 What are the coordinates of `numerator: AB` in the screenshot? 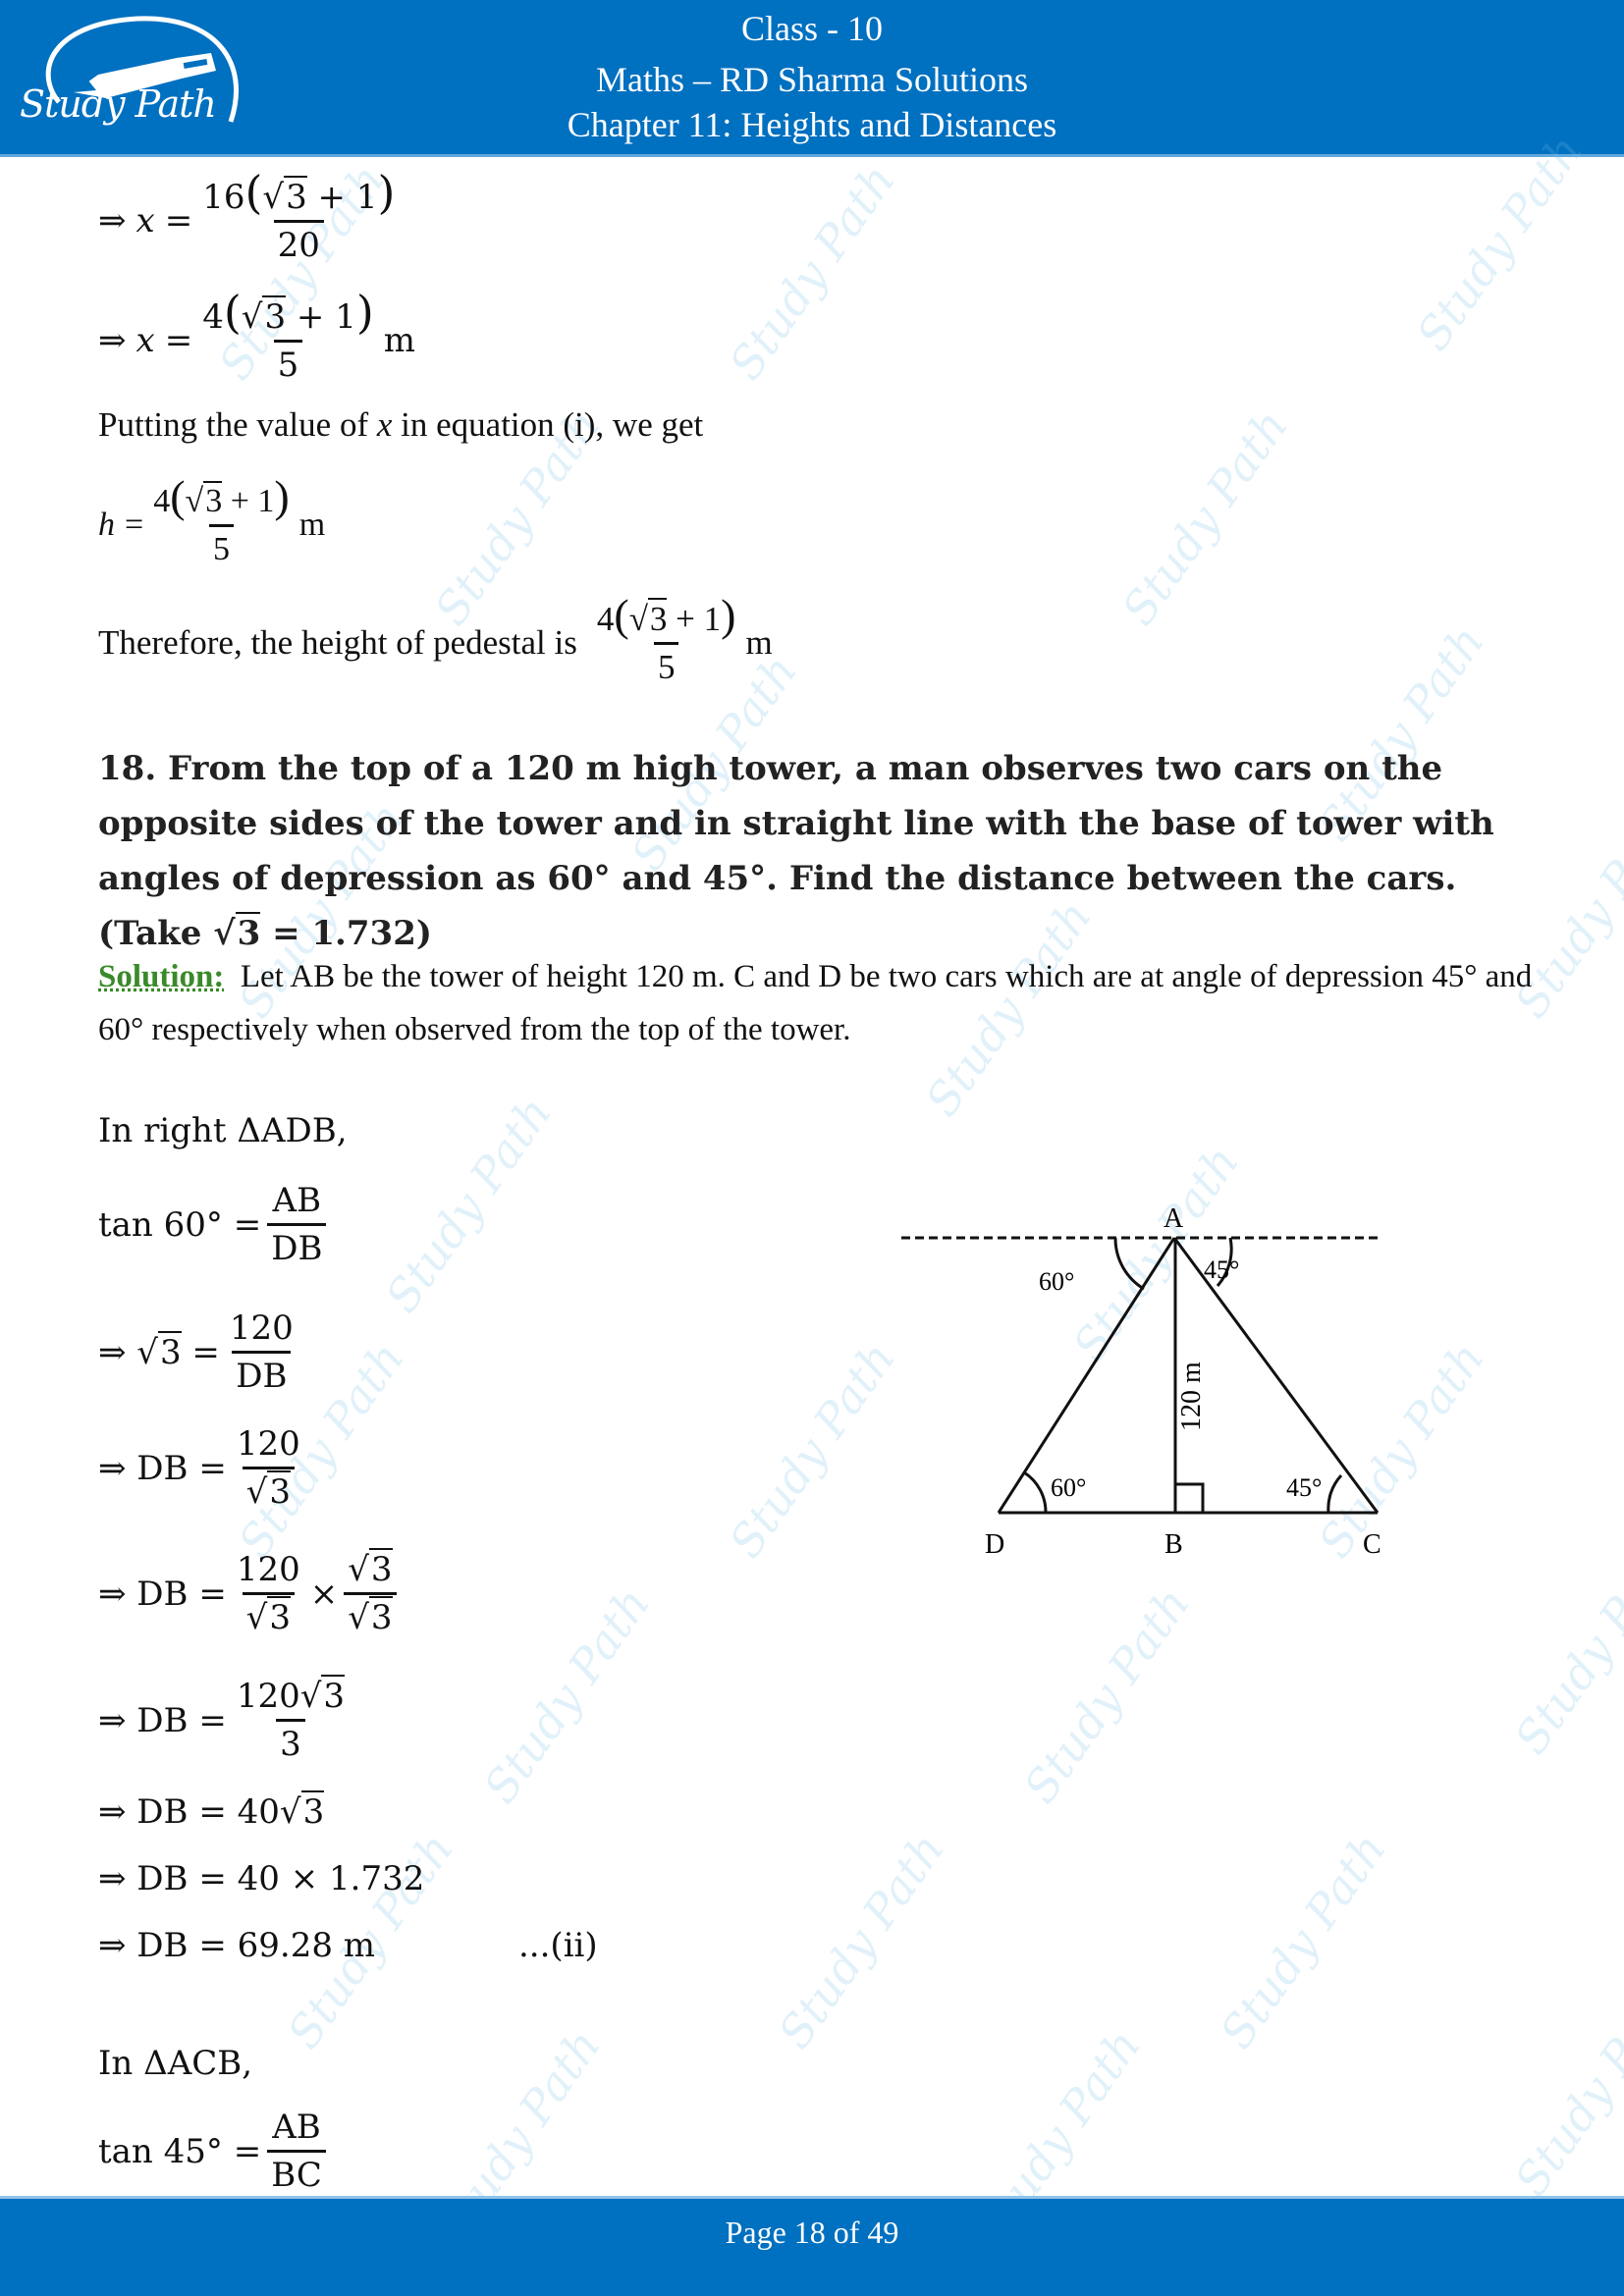 It's located at (296, 2127).